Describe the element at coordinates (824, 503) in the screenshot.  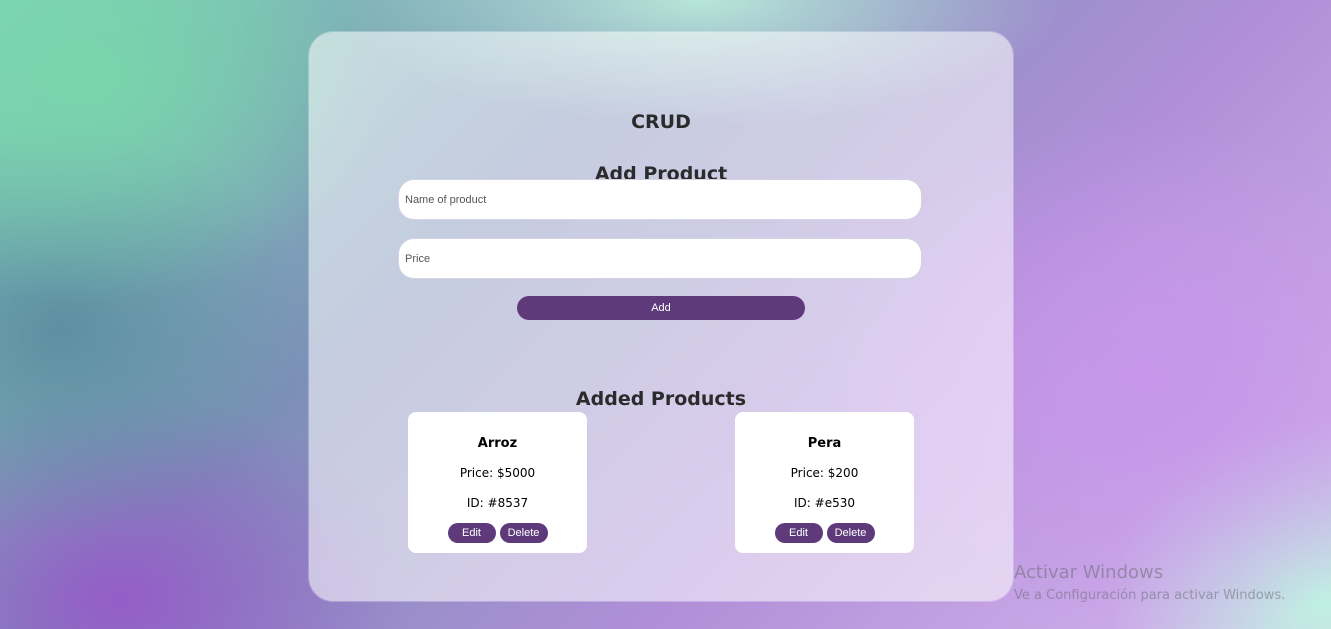
I see `product-id: ID: #e530` at that location.